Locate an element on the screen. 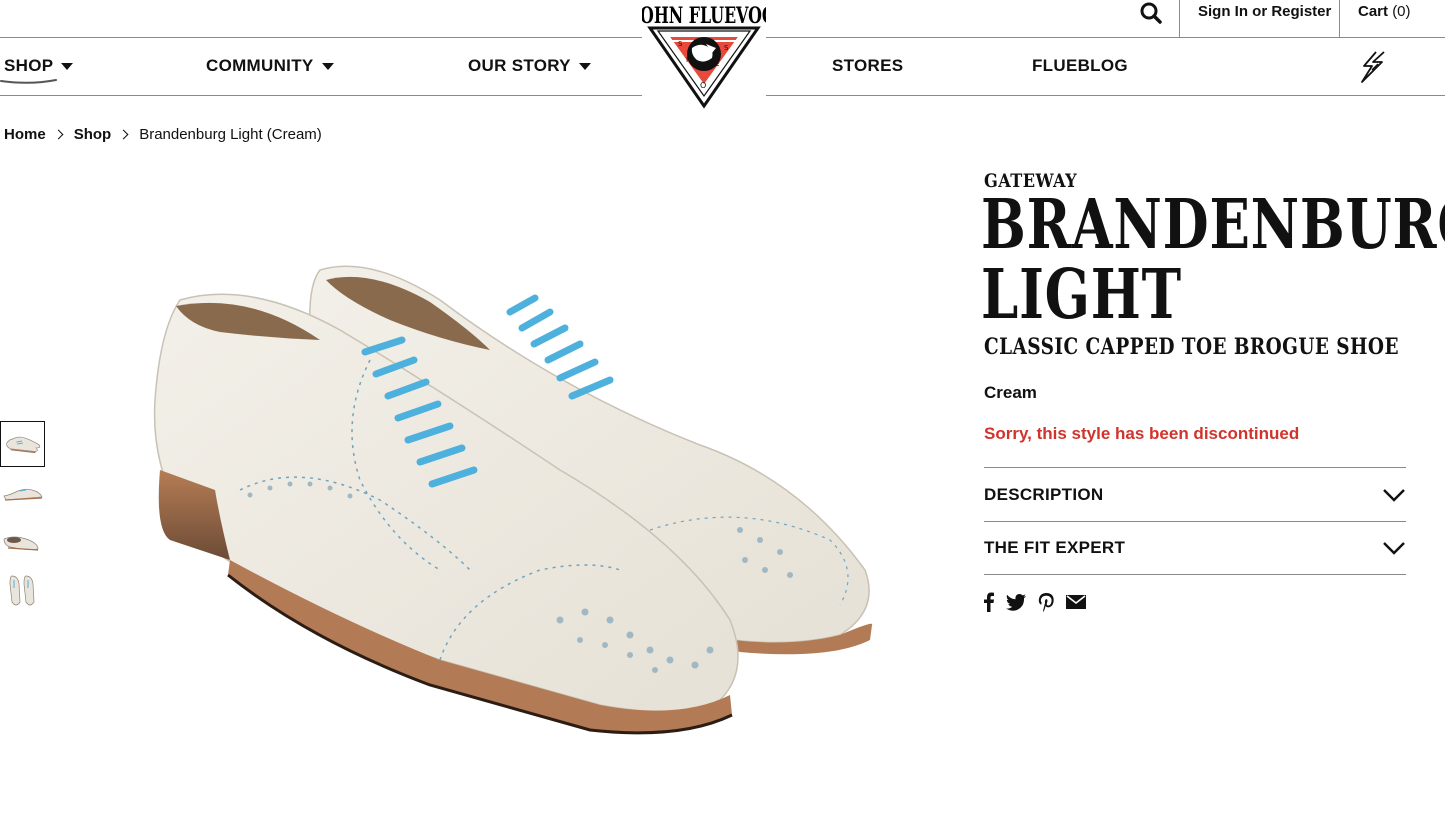 The image size is (1445, 830). nav-flueblog-label: FLUEBLOG is located at coordinates (1080, 65).